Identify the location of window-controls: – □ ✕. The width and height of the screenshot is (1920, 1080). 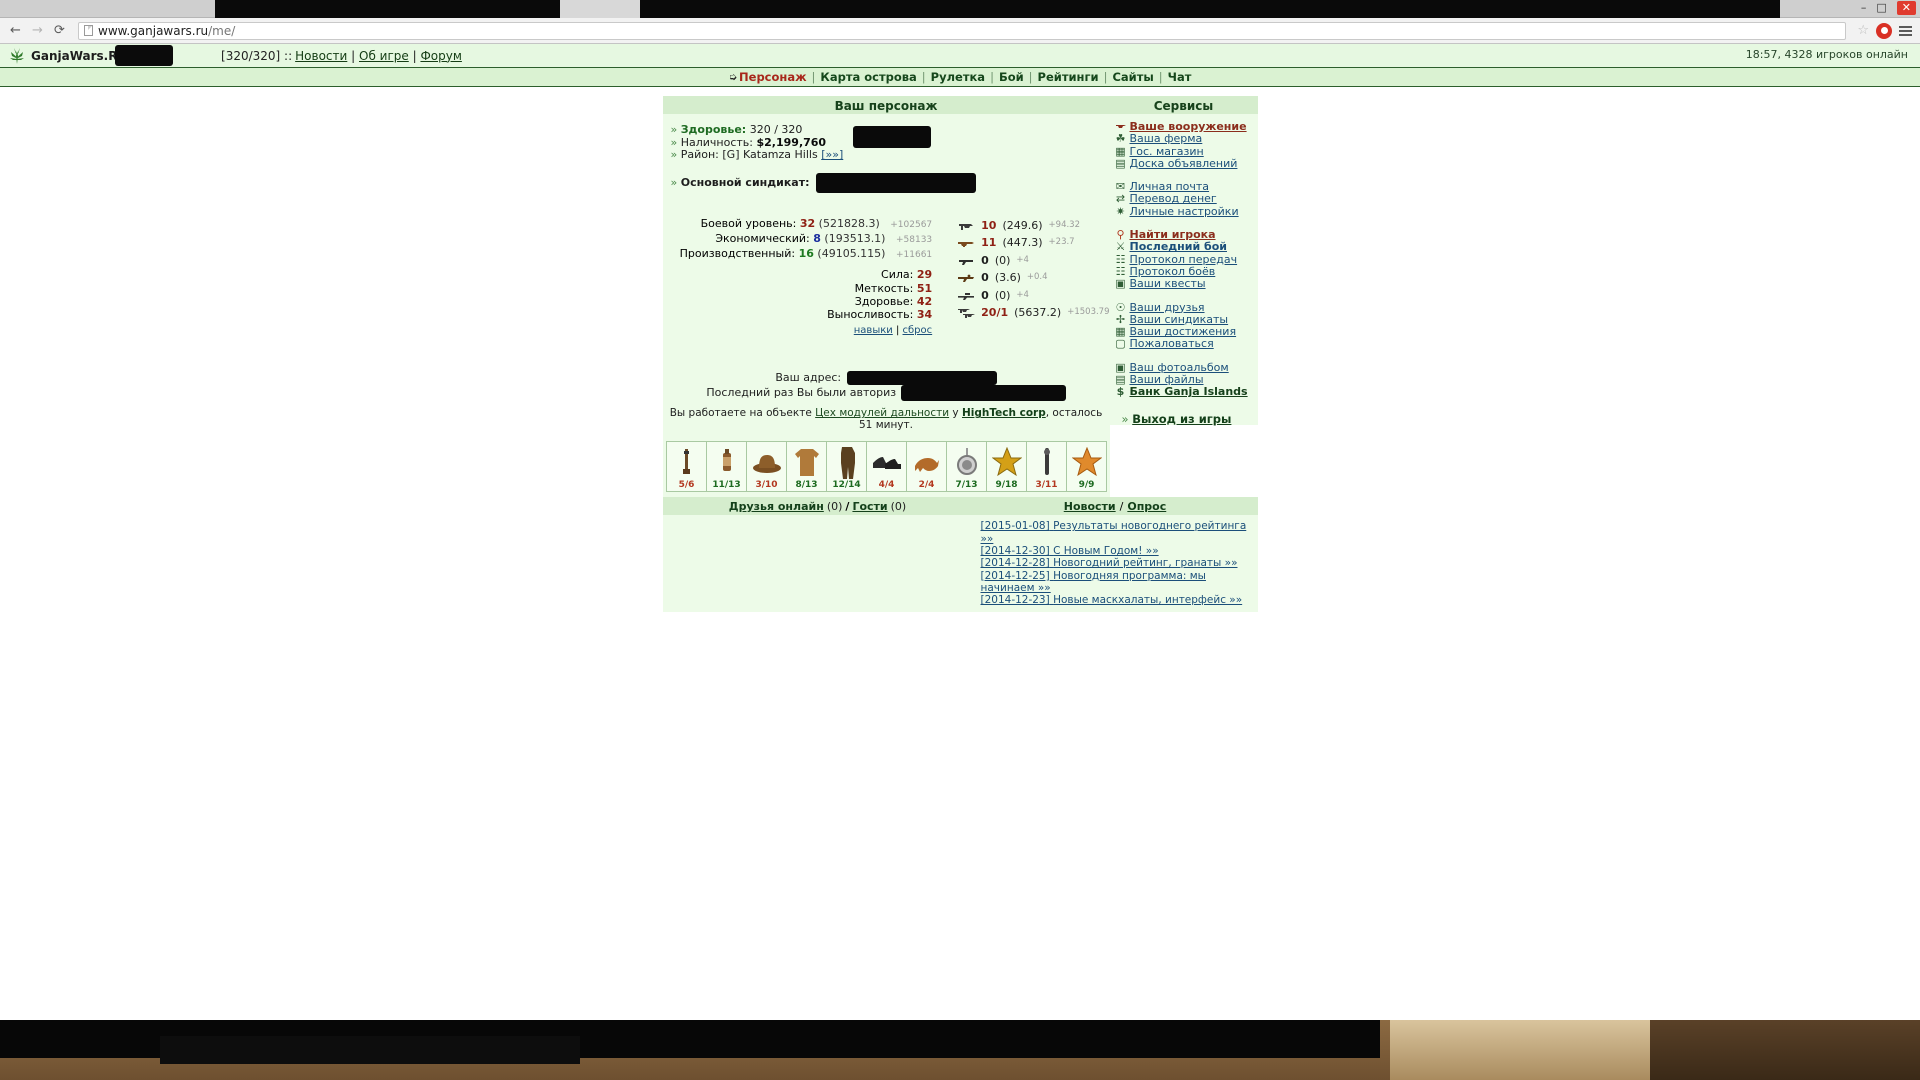
(1888, 8).